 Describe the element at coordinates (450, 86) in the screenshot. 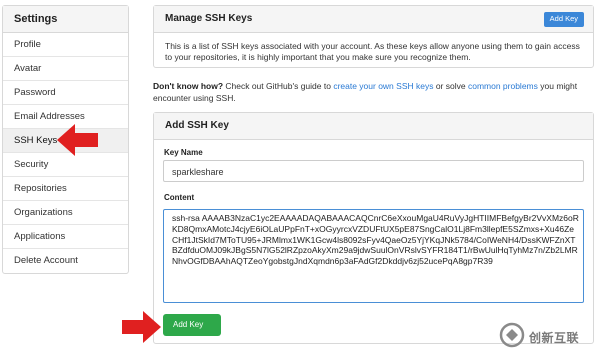

I see `help-note-text-2: or solve` at that location.